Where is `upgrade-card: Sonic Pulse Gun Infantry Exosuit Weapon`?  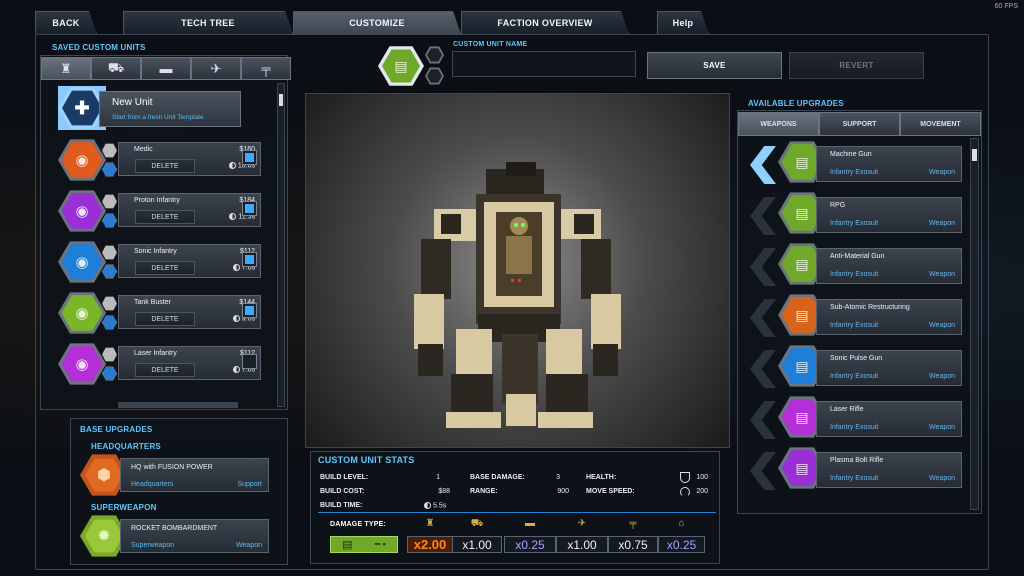 upgrade-card: Sonic Pulse Gun Infantry Exosuit Weapon is located at coordinates (889, 368).